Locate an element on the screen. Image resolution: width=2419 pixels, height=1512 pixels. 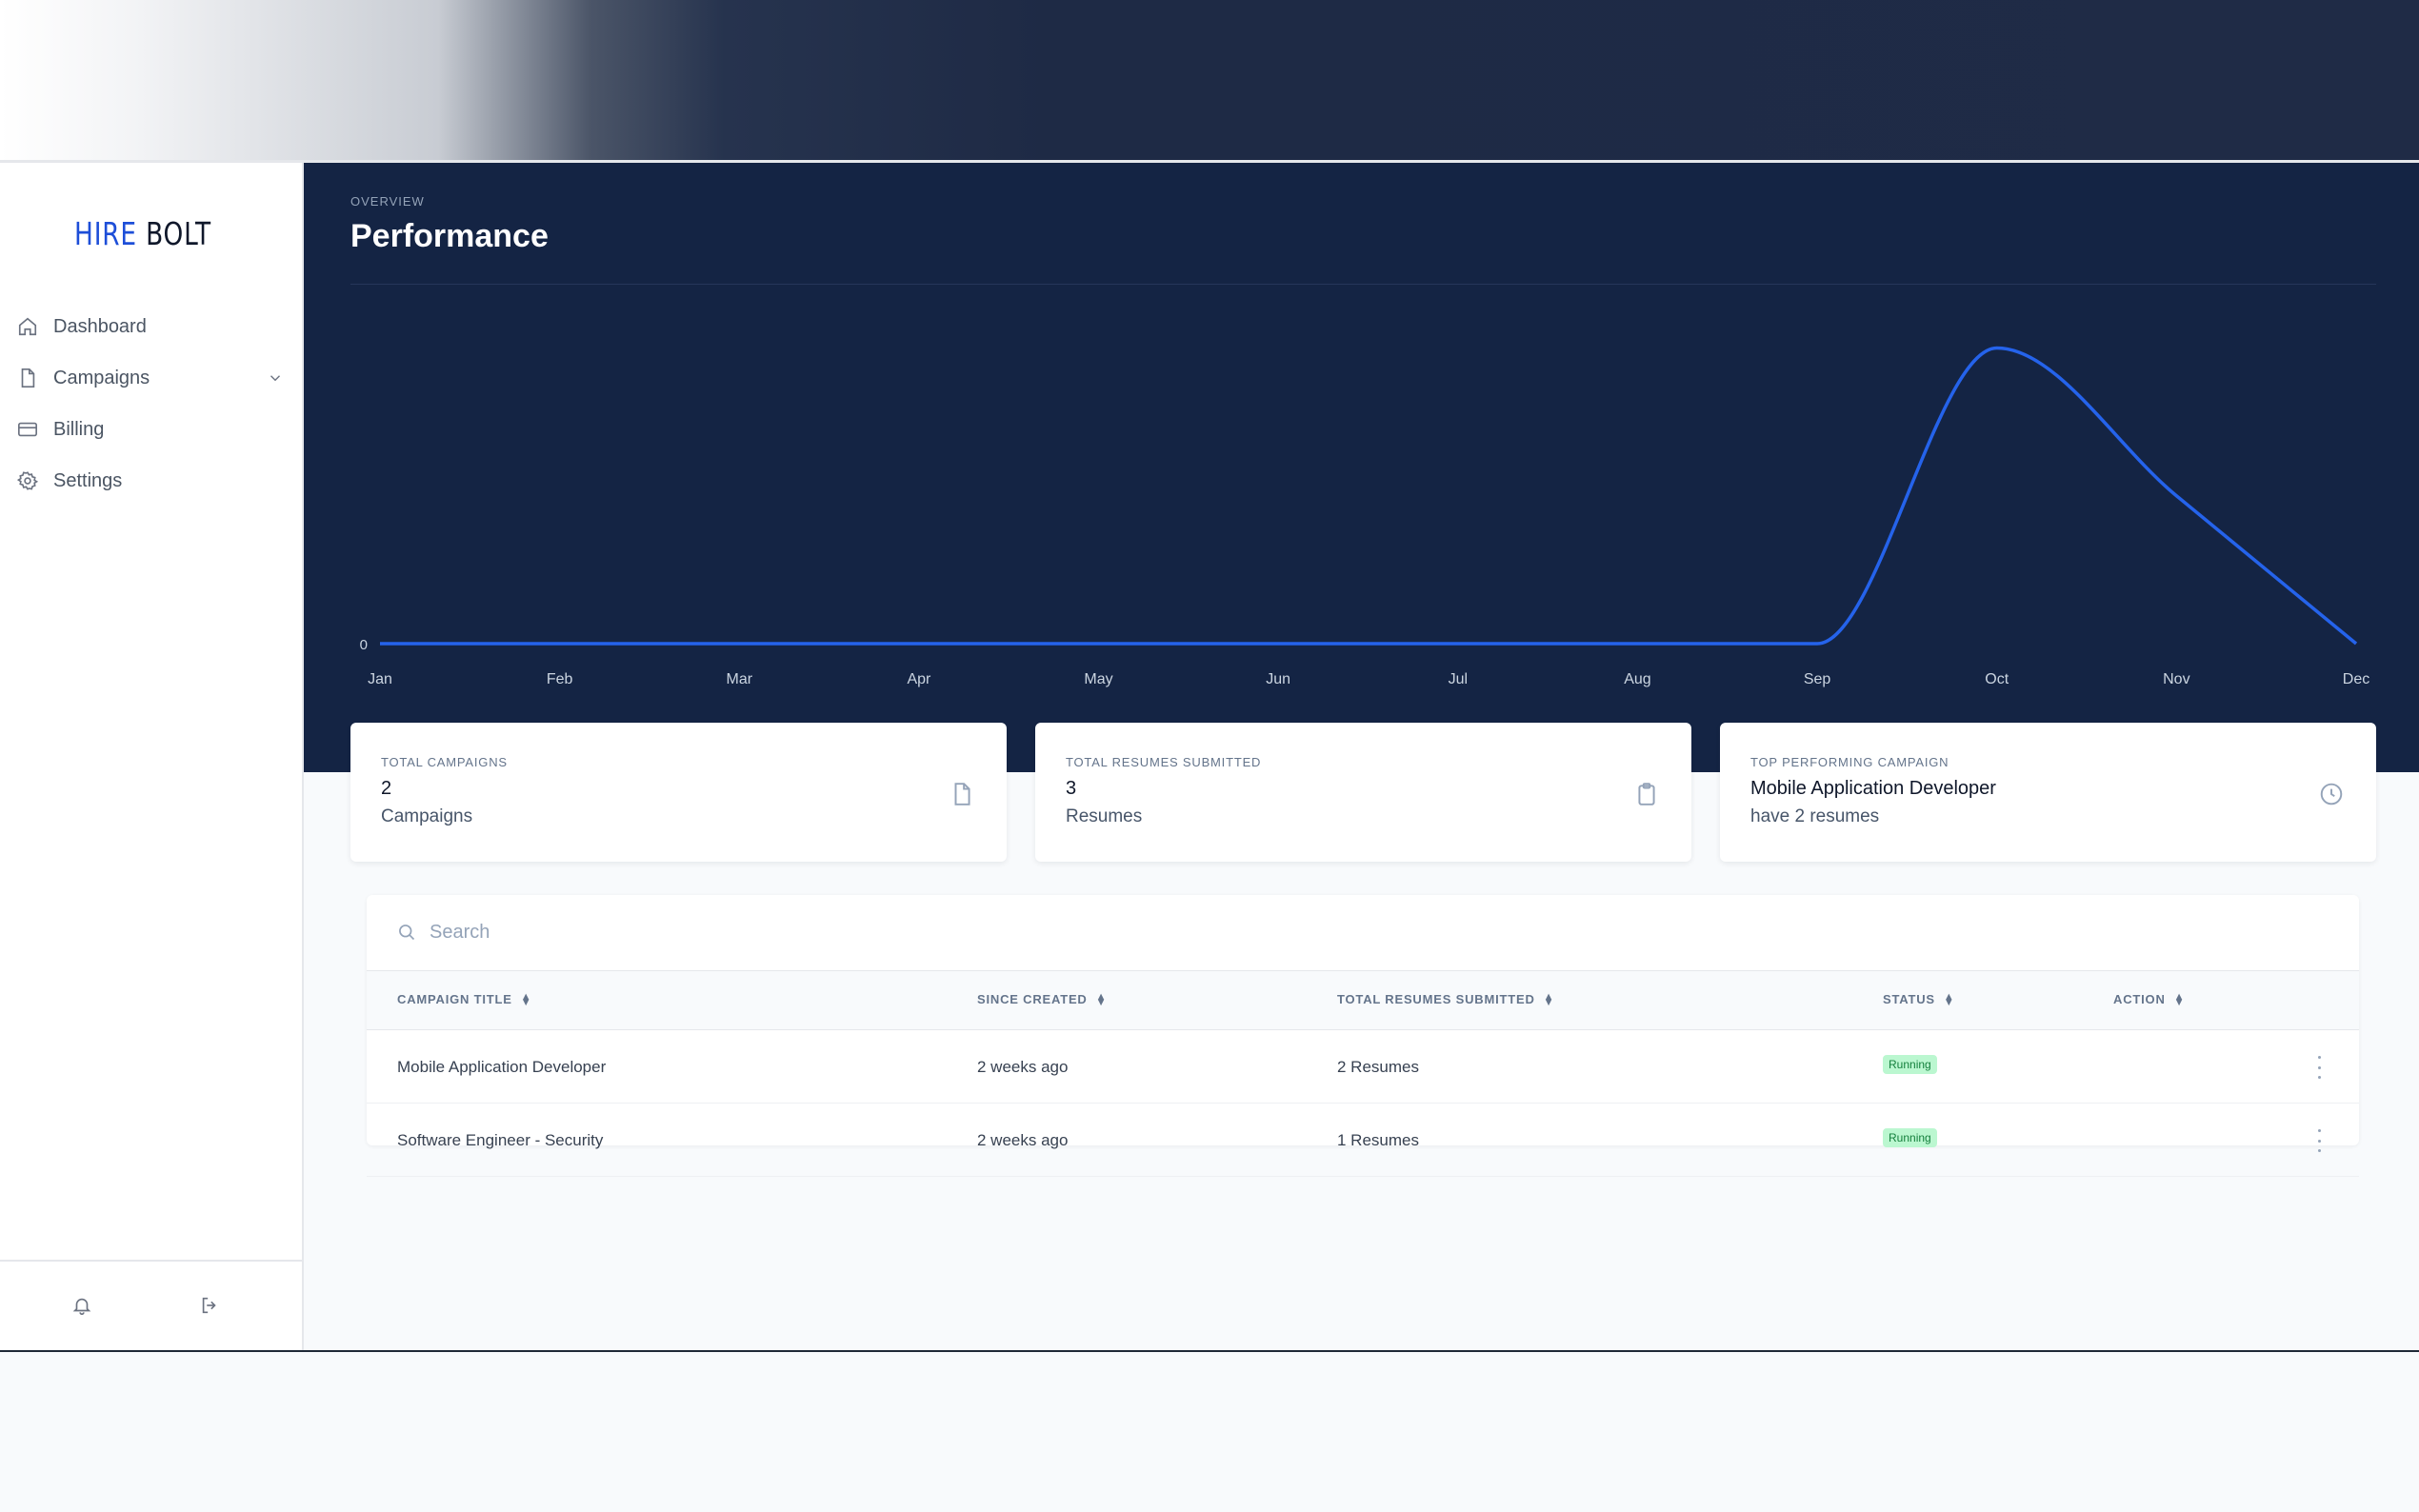
x-tick-label: Apr is located at coordinates (919, 679).